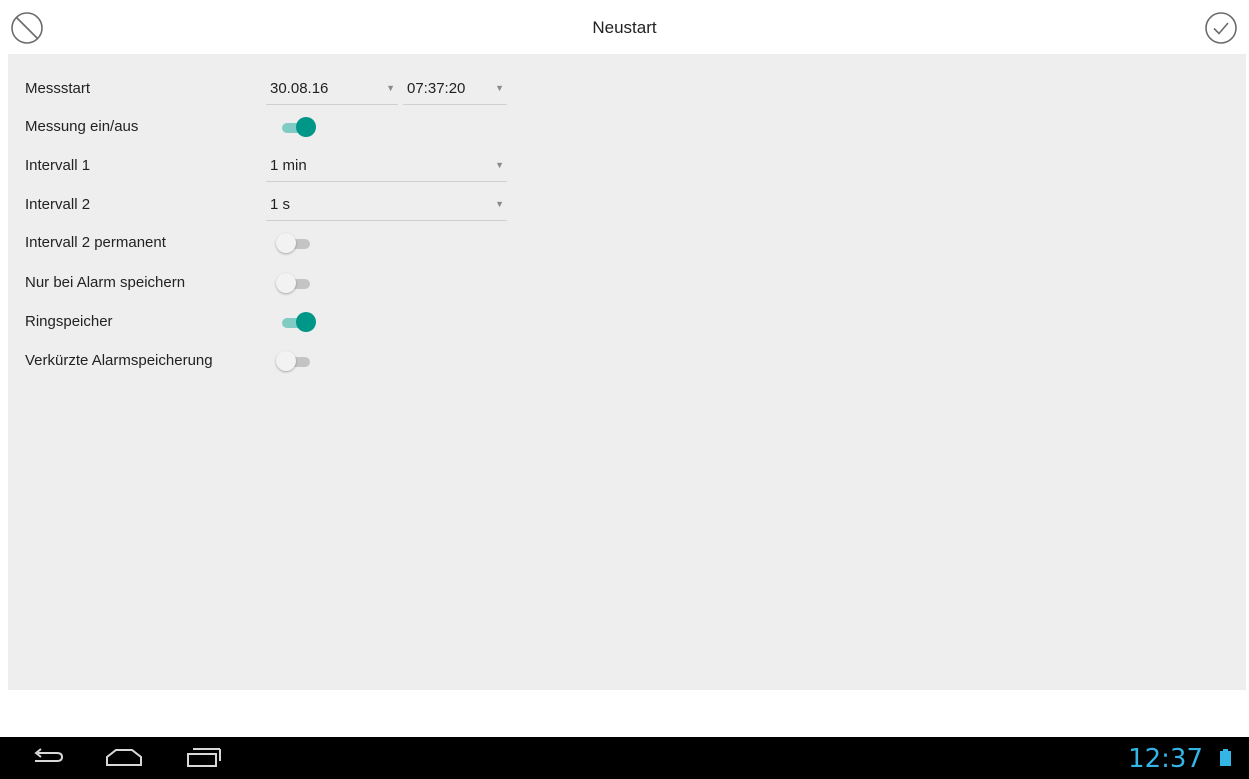  What do you see at coordinates (325, 283) in the screenshot?
I see `setting-row-nur-bei-alarm: Nur bei Alarm speichern` at bounding box center [325, 283].